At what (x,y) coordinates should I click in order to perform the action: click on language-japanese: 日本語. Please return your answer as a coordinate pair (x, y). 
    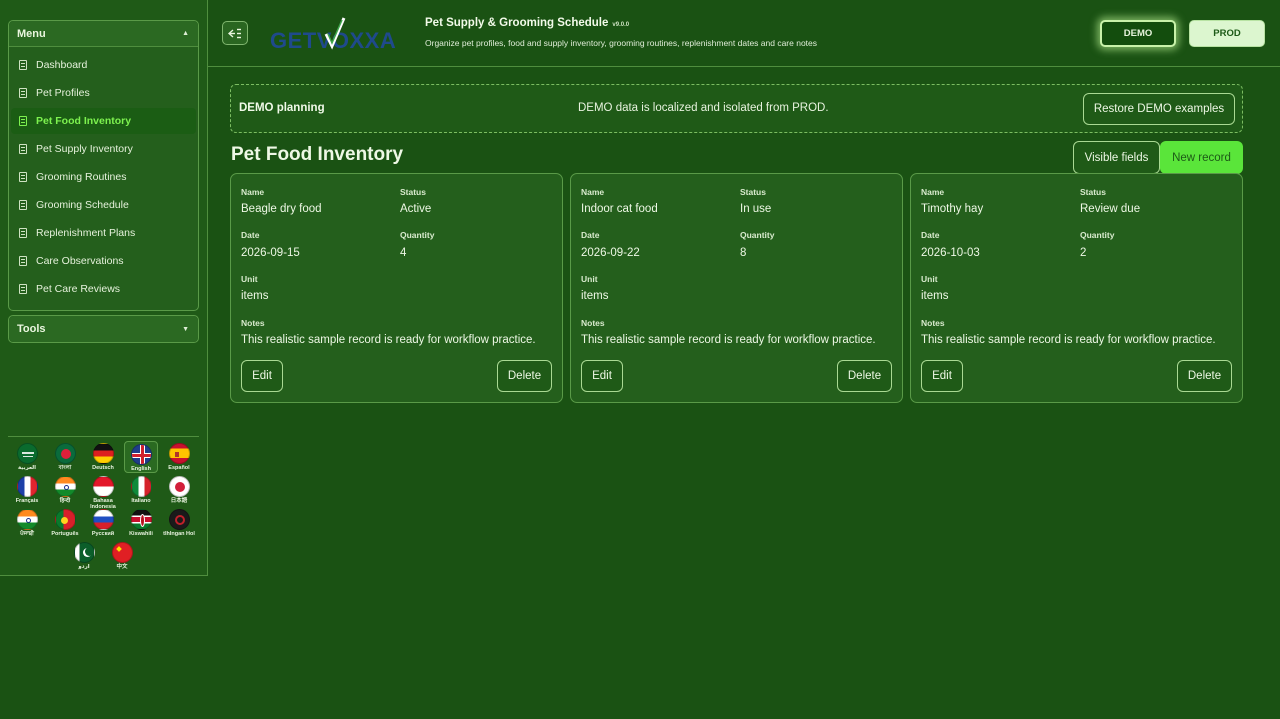
    Looking at the image, I should click on (179, 490).